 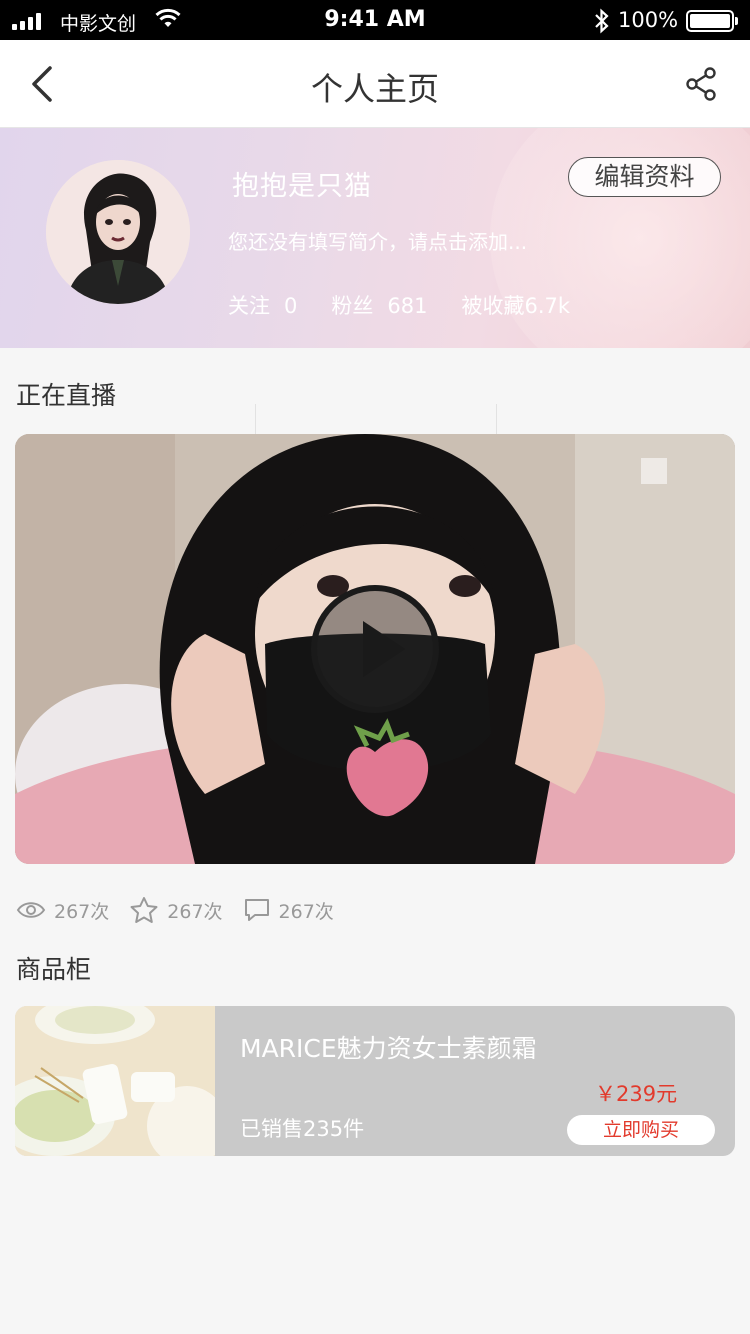 What do you see at coordinates (644, 177) in the screenshot?
I see `edit-profile-button: 编辑资料` at bounding box center [644, 177].